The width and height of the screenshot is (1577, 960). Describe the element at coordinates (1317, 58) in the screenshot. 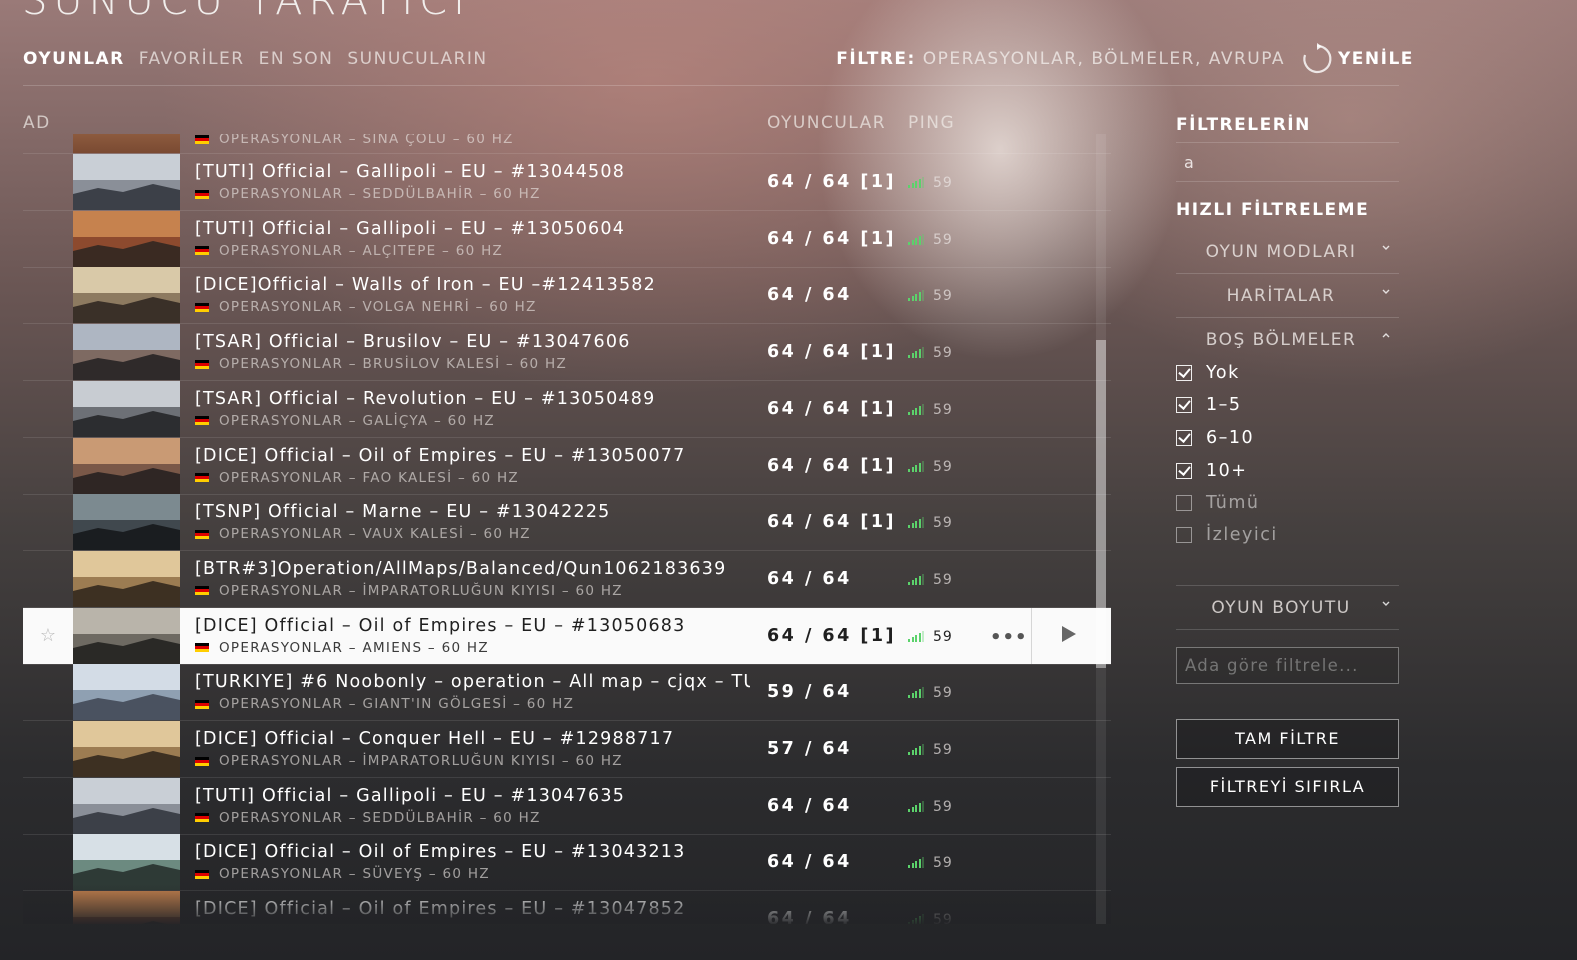

I see `refresh-icon` at that location.